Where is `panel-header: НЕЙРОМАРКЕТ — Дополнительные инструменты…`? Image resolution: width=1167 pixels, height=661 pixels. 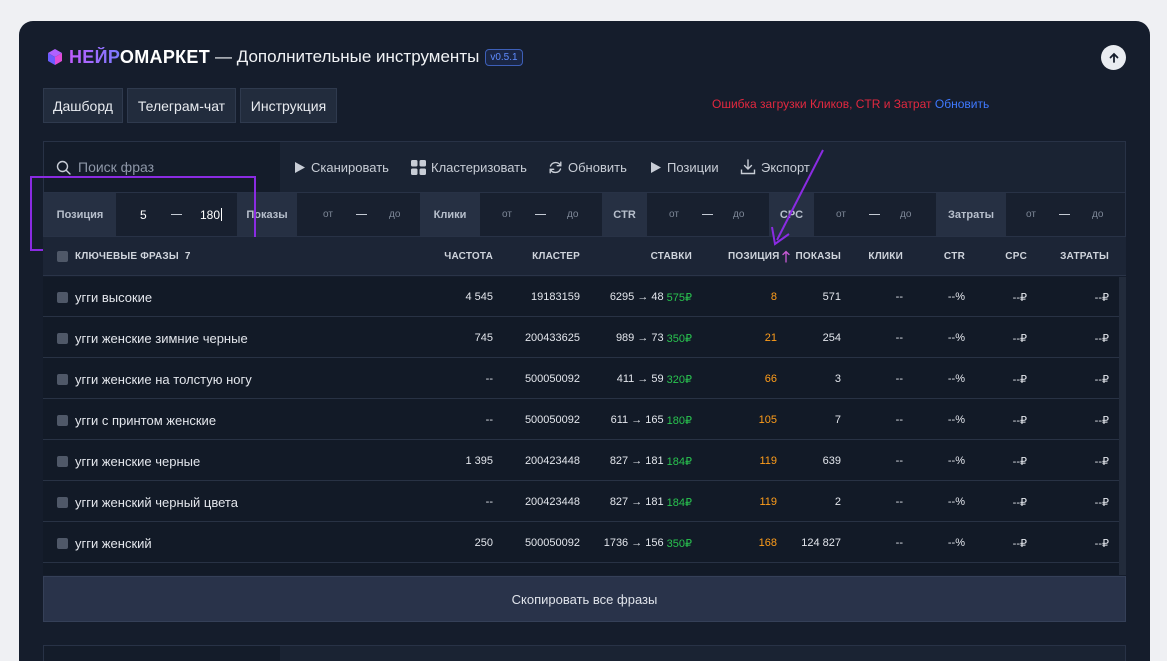
panel-header: НЕЙРОМАРКЕТ — Дополнительные инструменты… is located at coordinates (284, 57).